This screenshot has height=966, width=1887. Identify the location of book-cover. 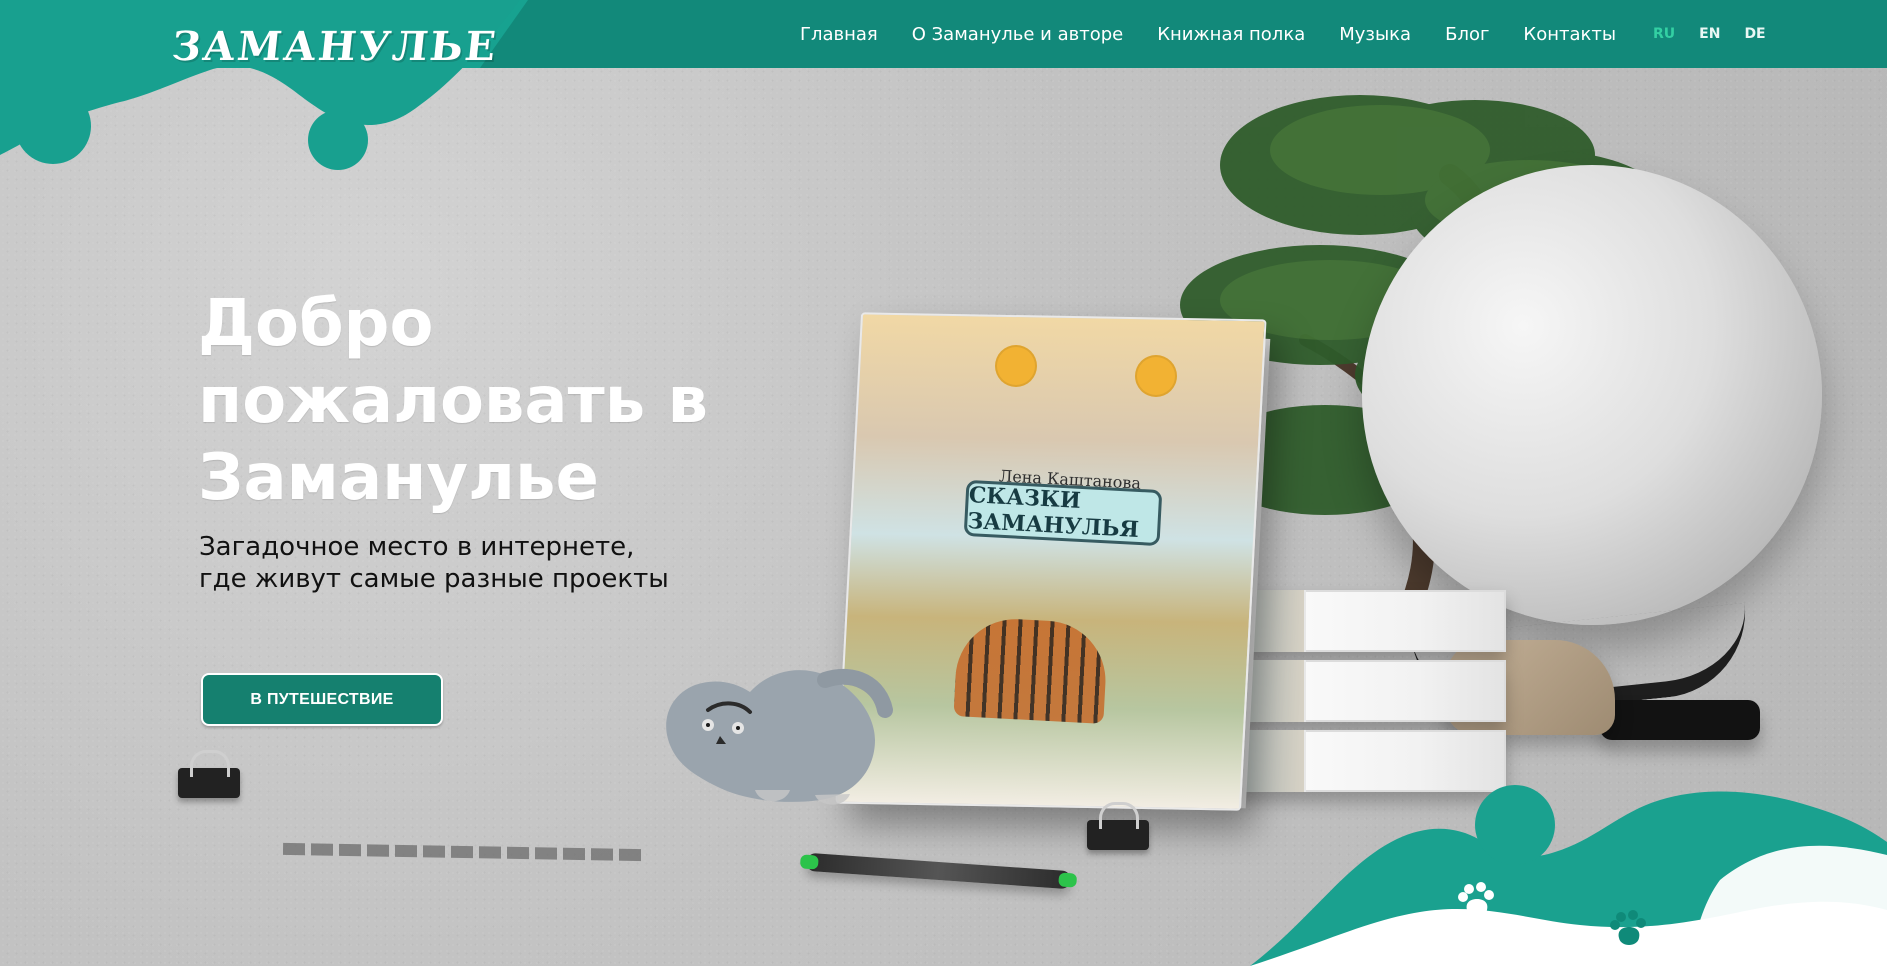
(1051, 561).